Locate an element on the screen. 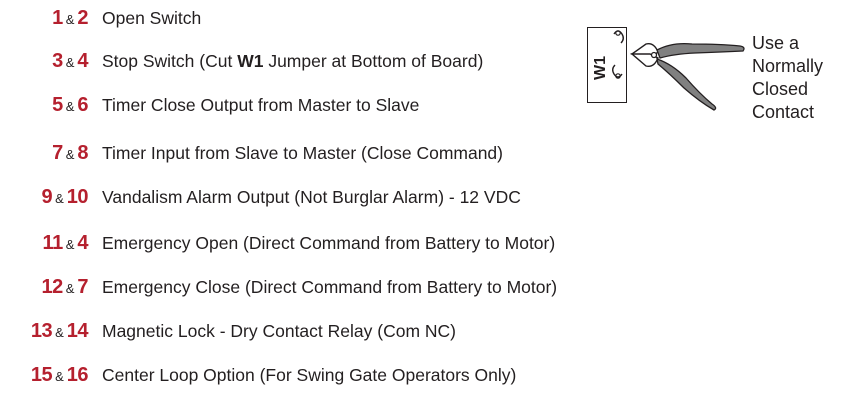 The width and height of the screenshot is (854, 394). description-text: Open Switch is located at coordinates (152, 18).